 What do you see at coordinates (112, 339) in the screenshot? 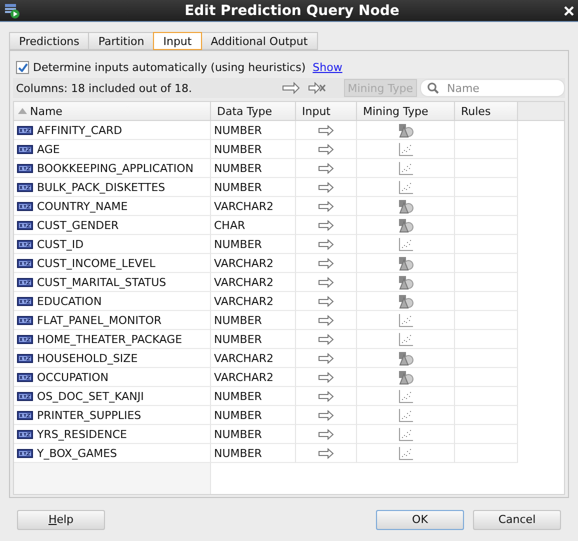
I see `table-cell: HOME_THEATER_PACKAGE` at bounding box center [112, 339].